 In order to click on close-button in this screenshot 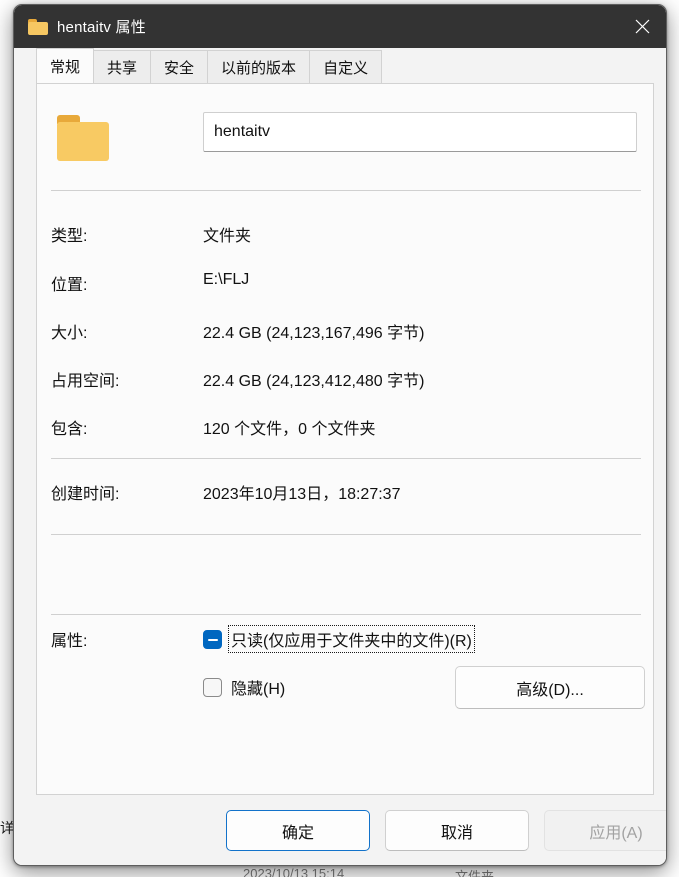, I will do `click(642, 26)`.